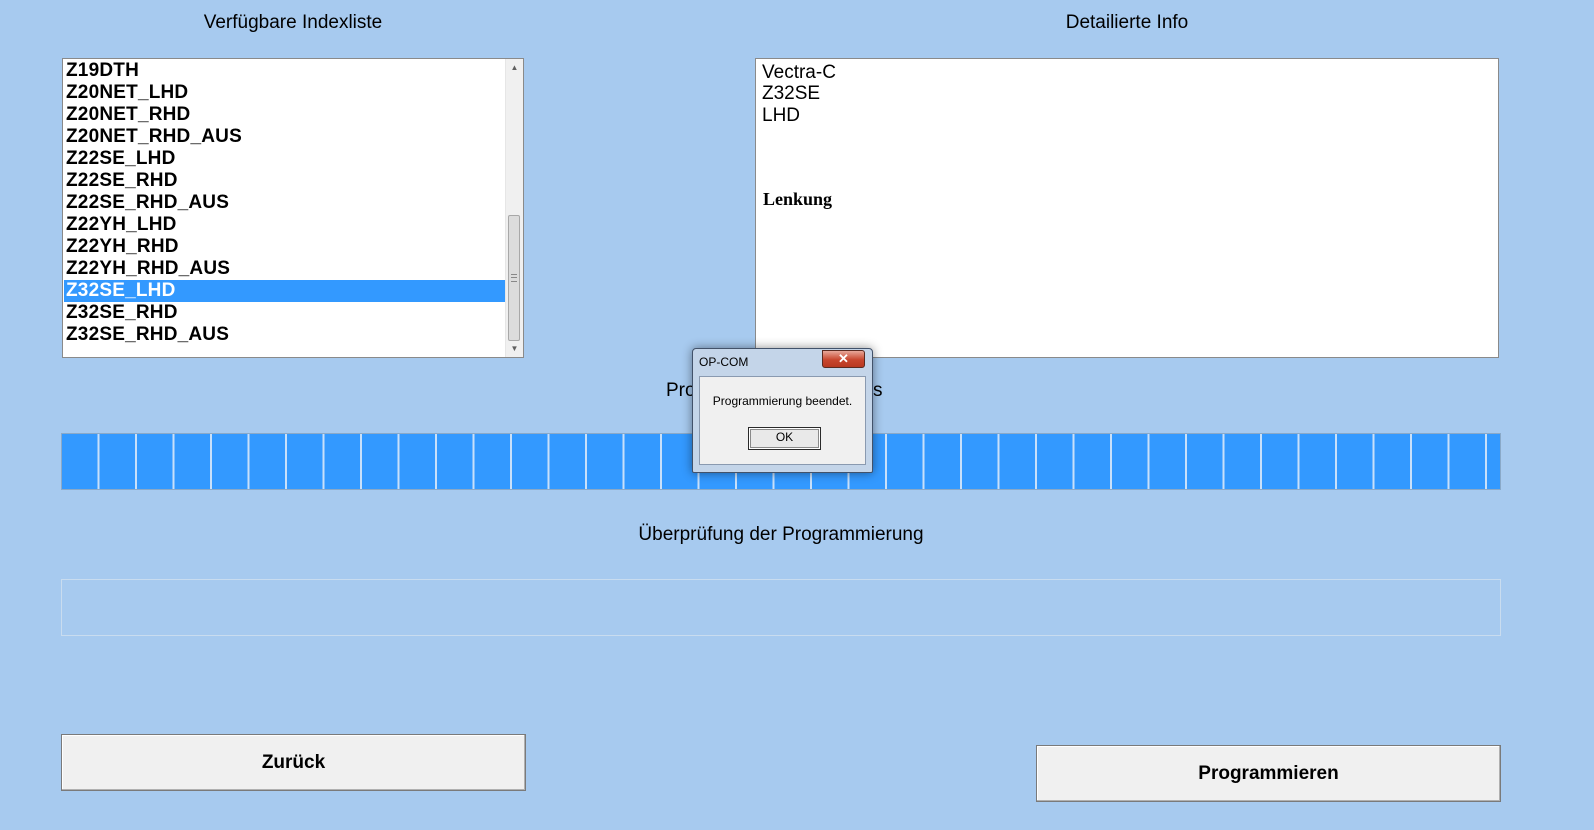 This screenshot has height=830, width=1594. I want to click on ok-button: OK, so click(784, 438).